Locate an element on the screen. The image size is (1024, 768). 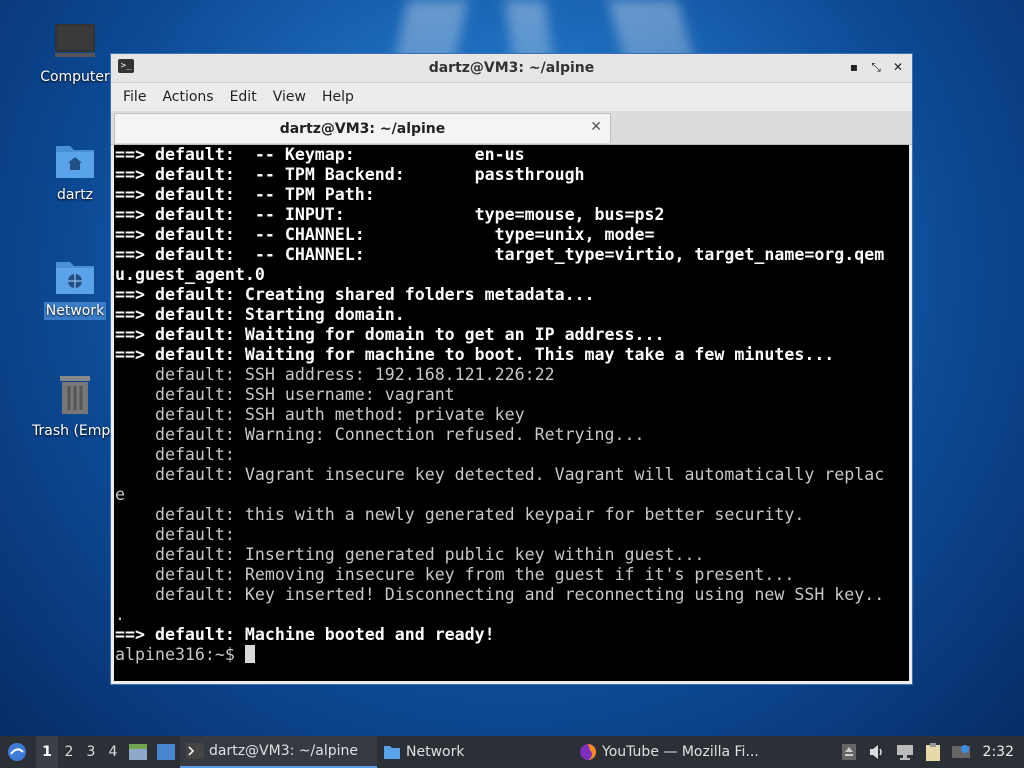
home-folder-icon is located at coordinates (75, 160).